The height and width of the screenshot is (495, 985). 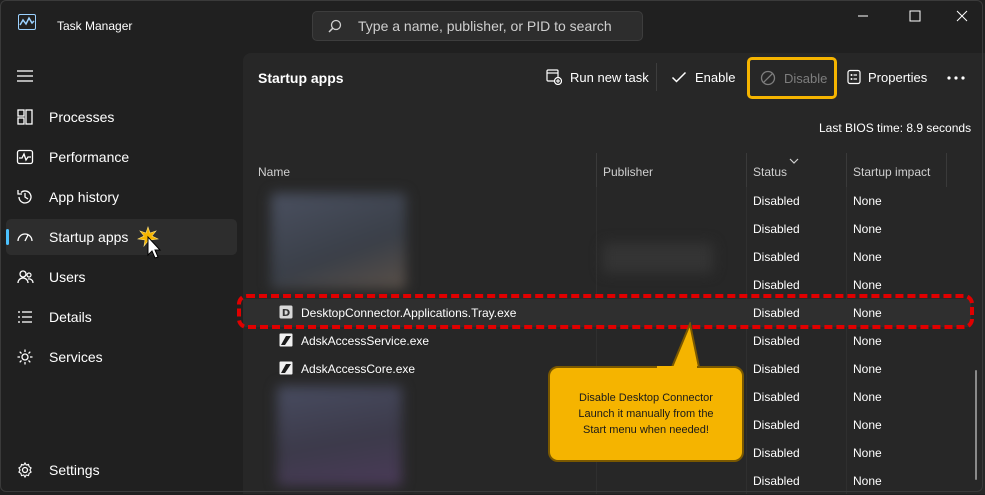 What do you see at coordinates (806, 78) in the screenshot?
I see `disable-label: Disable` at bounding box center [806, 78].